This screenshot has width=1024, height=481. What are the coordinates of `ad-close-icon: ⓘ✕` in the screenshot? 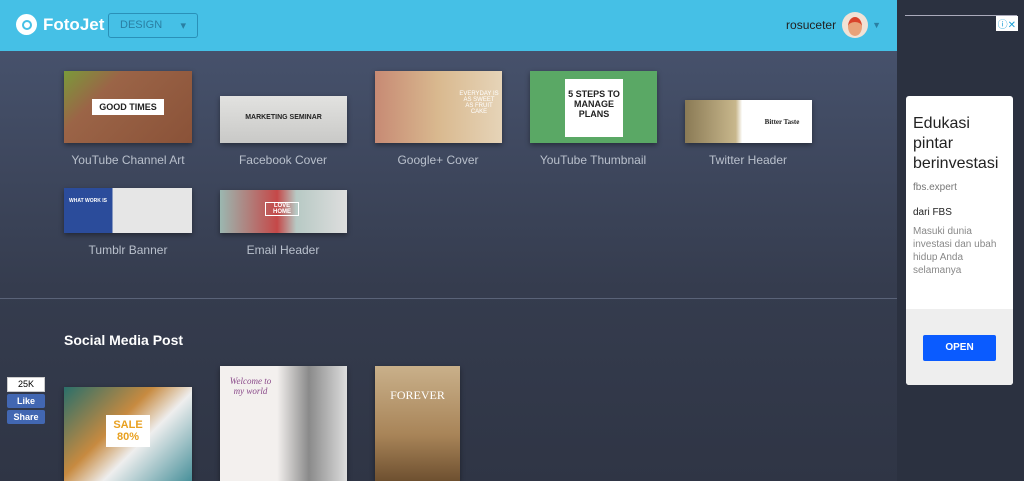 It's located at (1006, 23).